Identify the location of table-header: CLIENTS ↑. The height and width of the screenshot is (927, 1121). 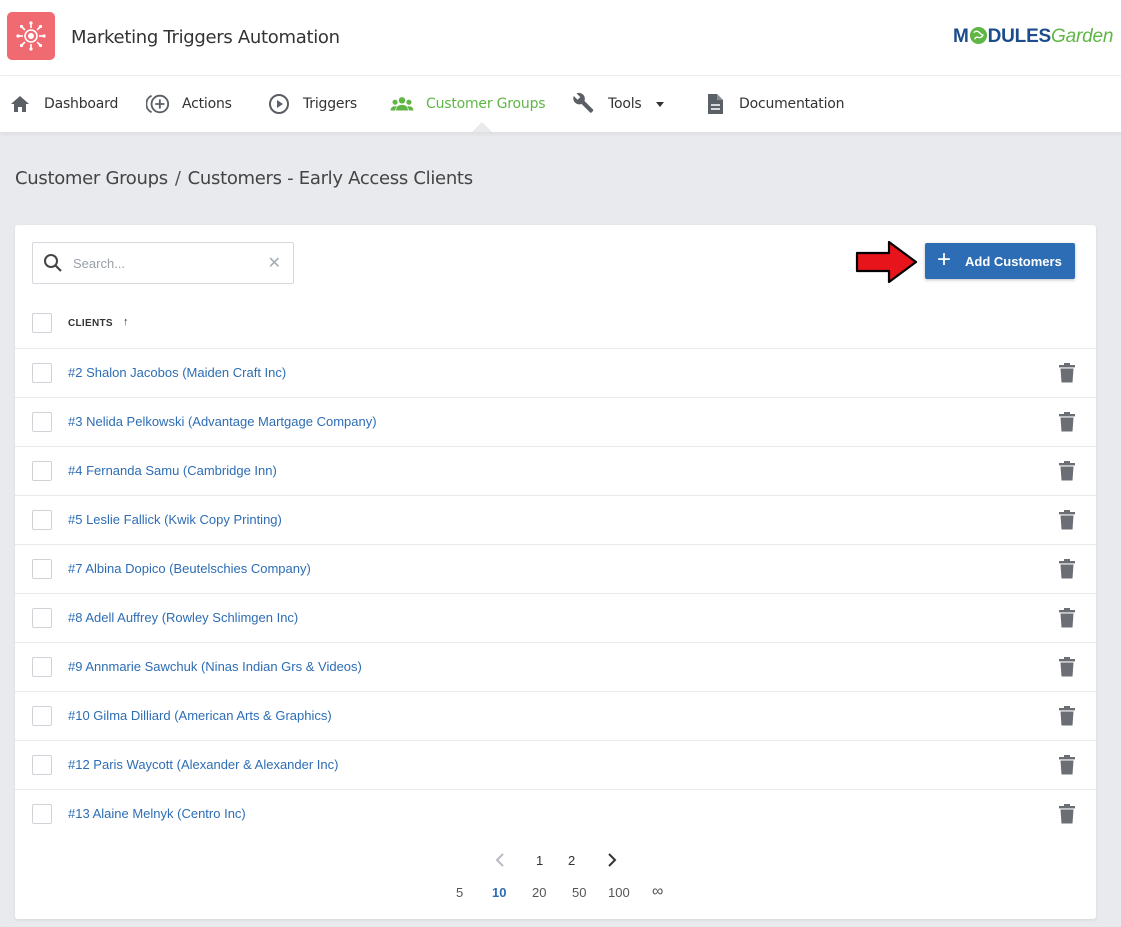
(555, 324).